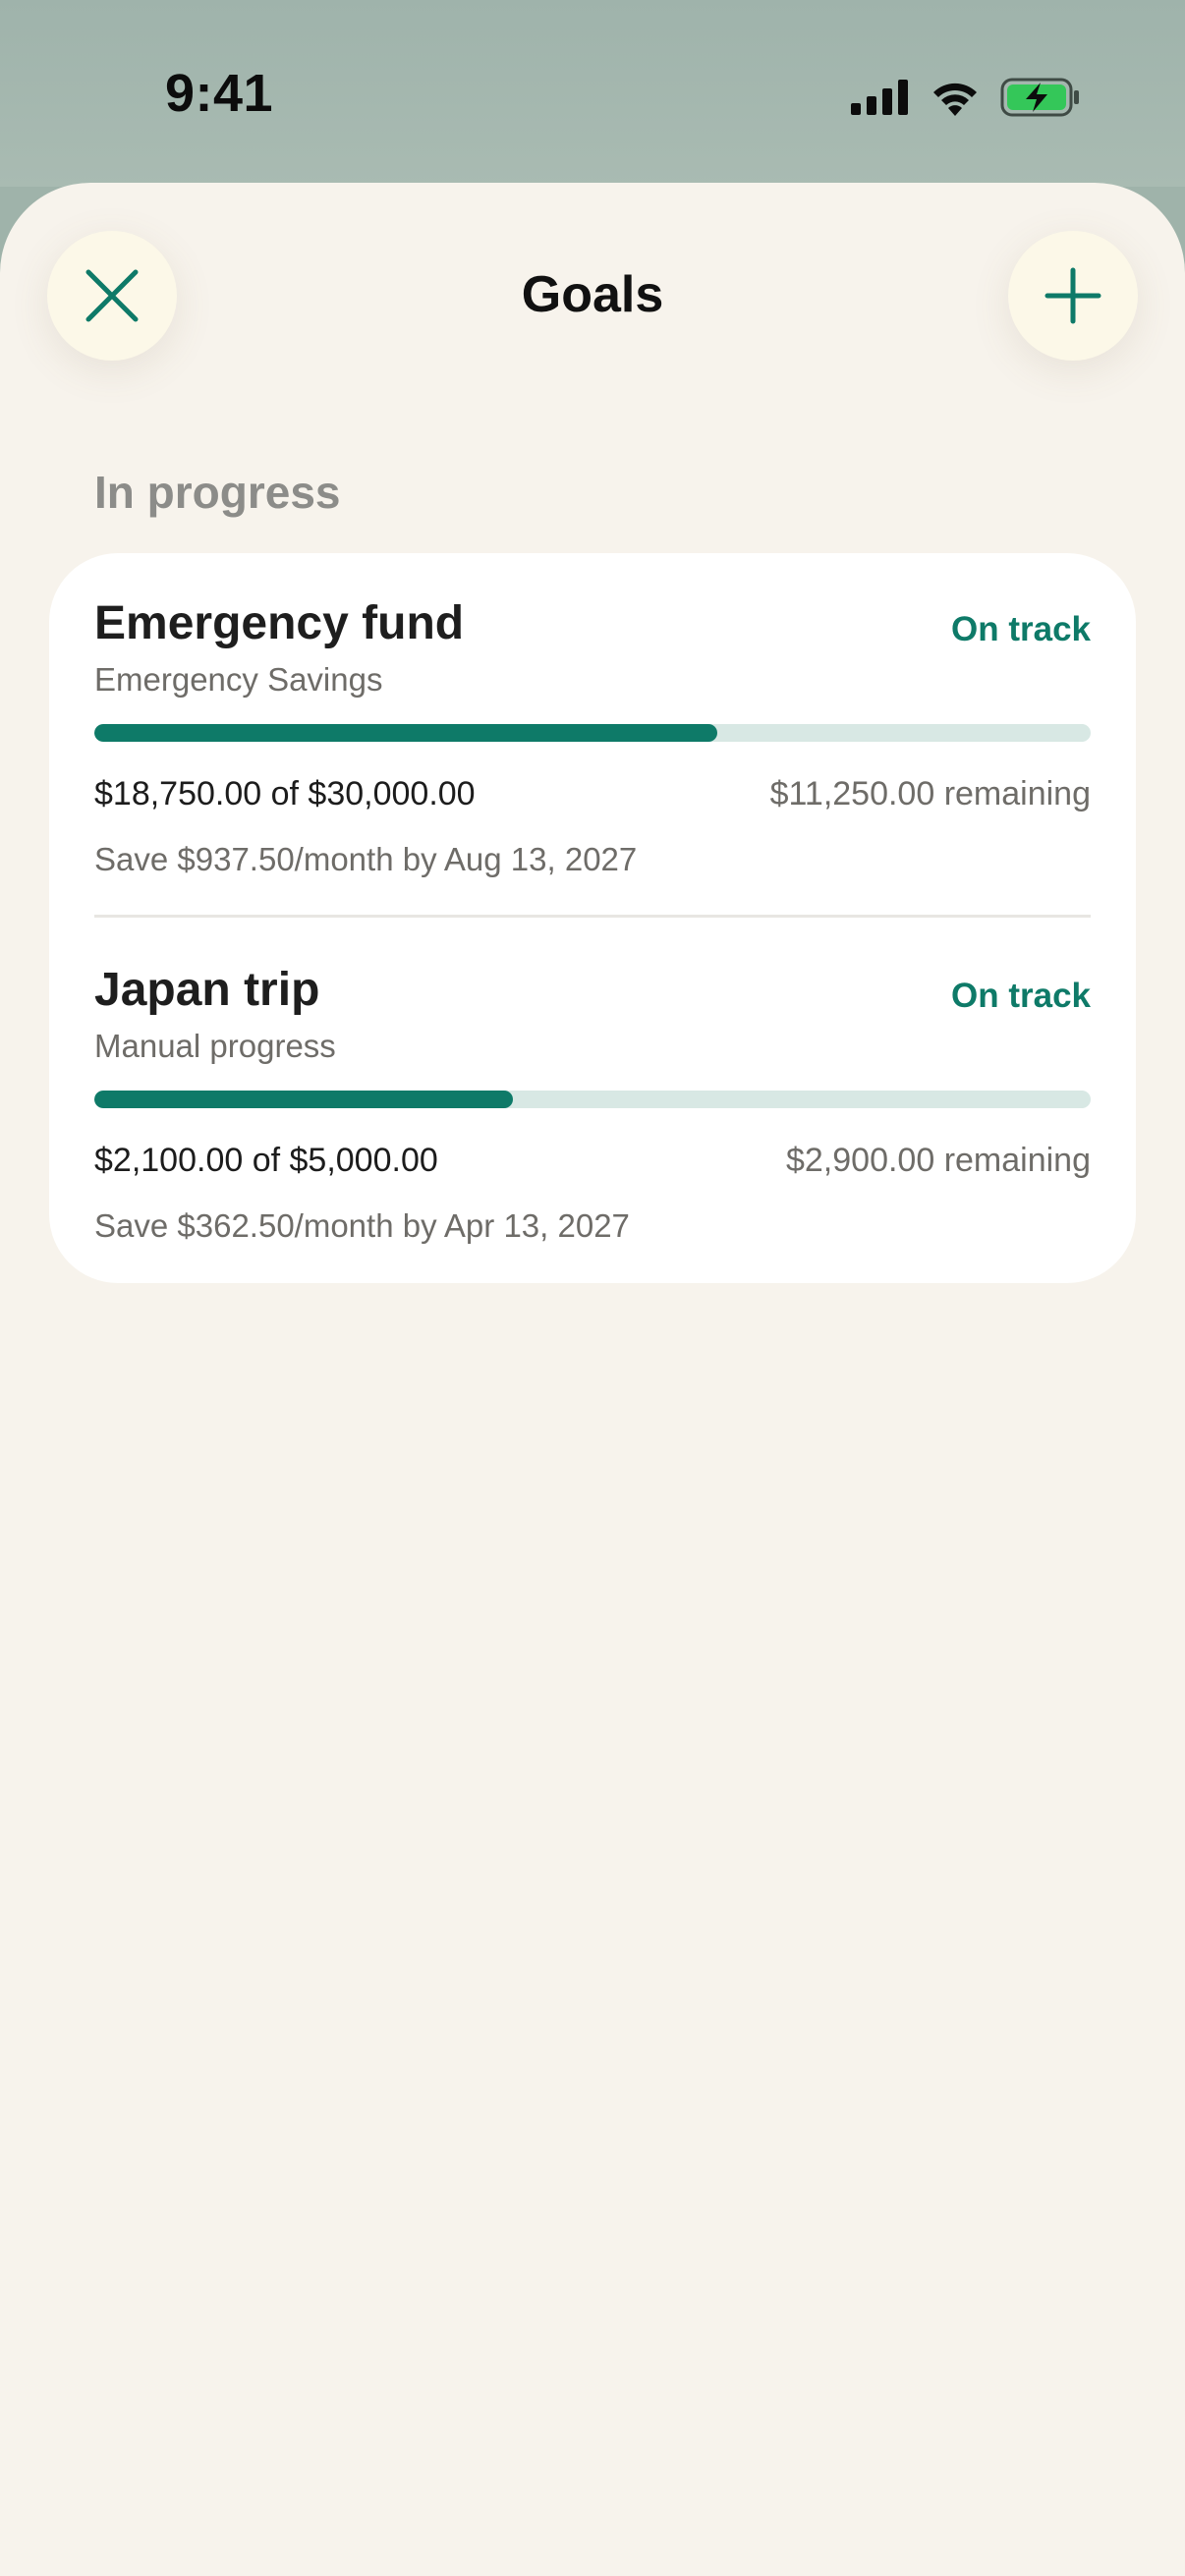 This screenshot has width=1185, height=2576. Describe the element at coordinates (362, 1225) in the screenshot. I see `goal-plan: Save $362.50/month by Apr 13, 2027` at that location.